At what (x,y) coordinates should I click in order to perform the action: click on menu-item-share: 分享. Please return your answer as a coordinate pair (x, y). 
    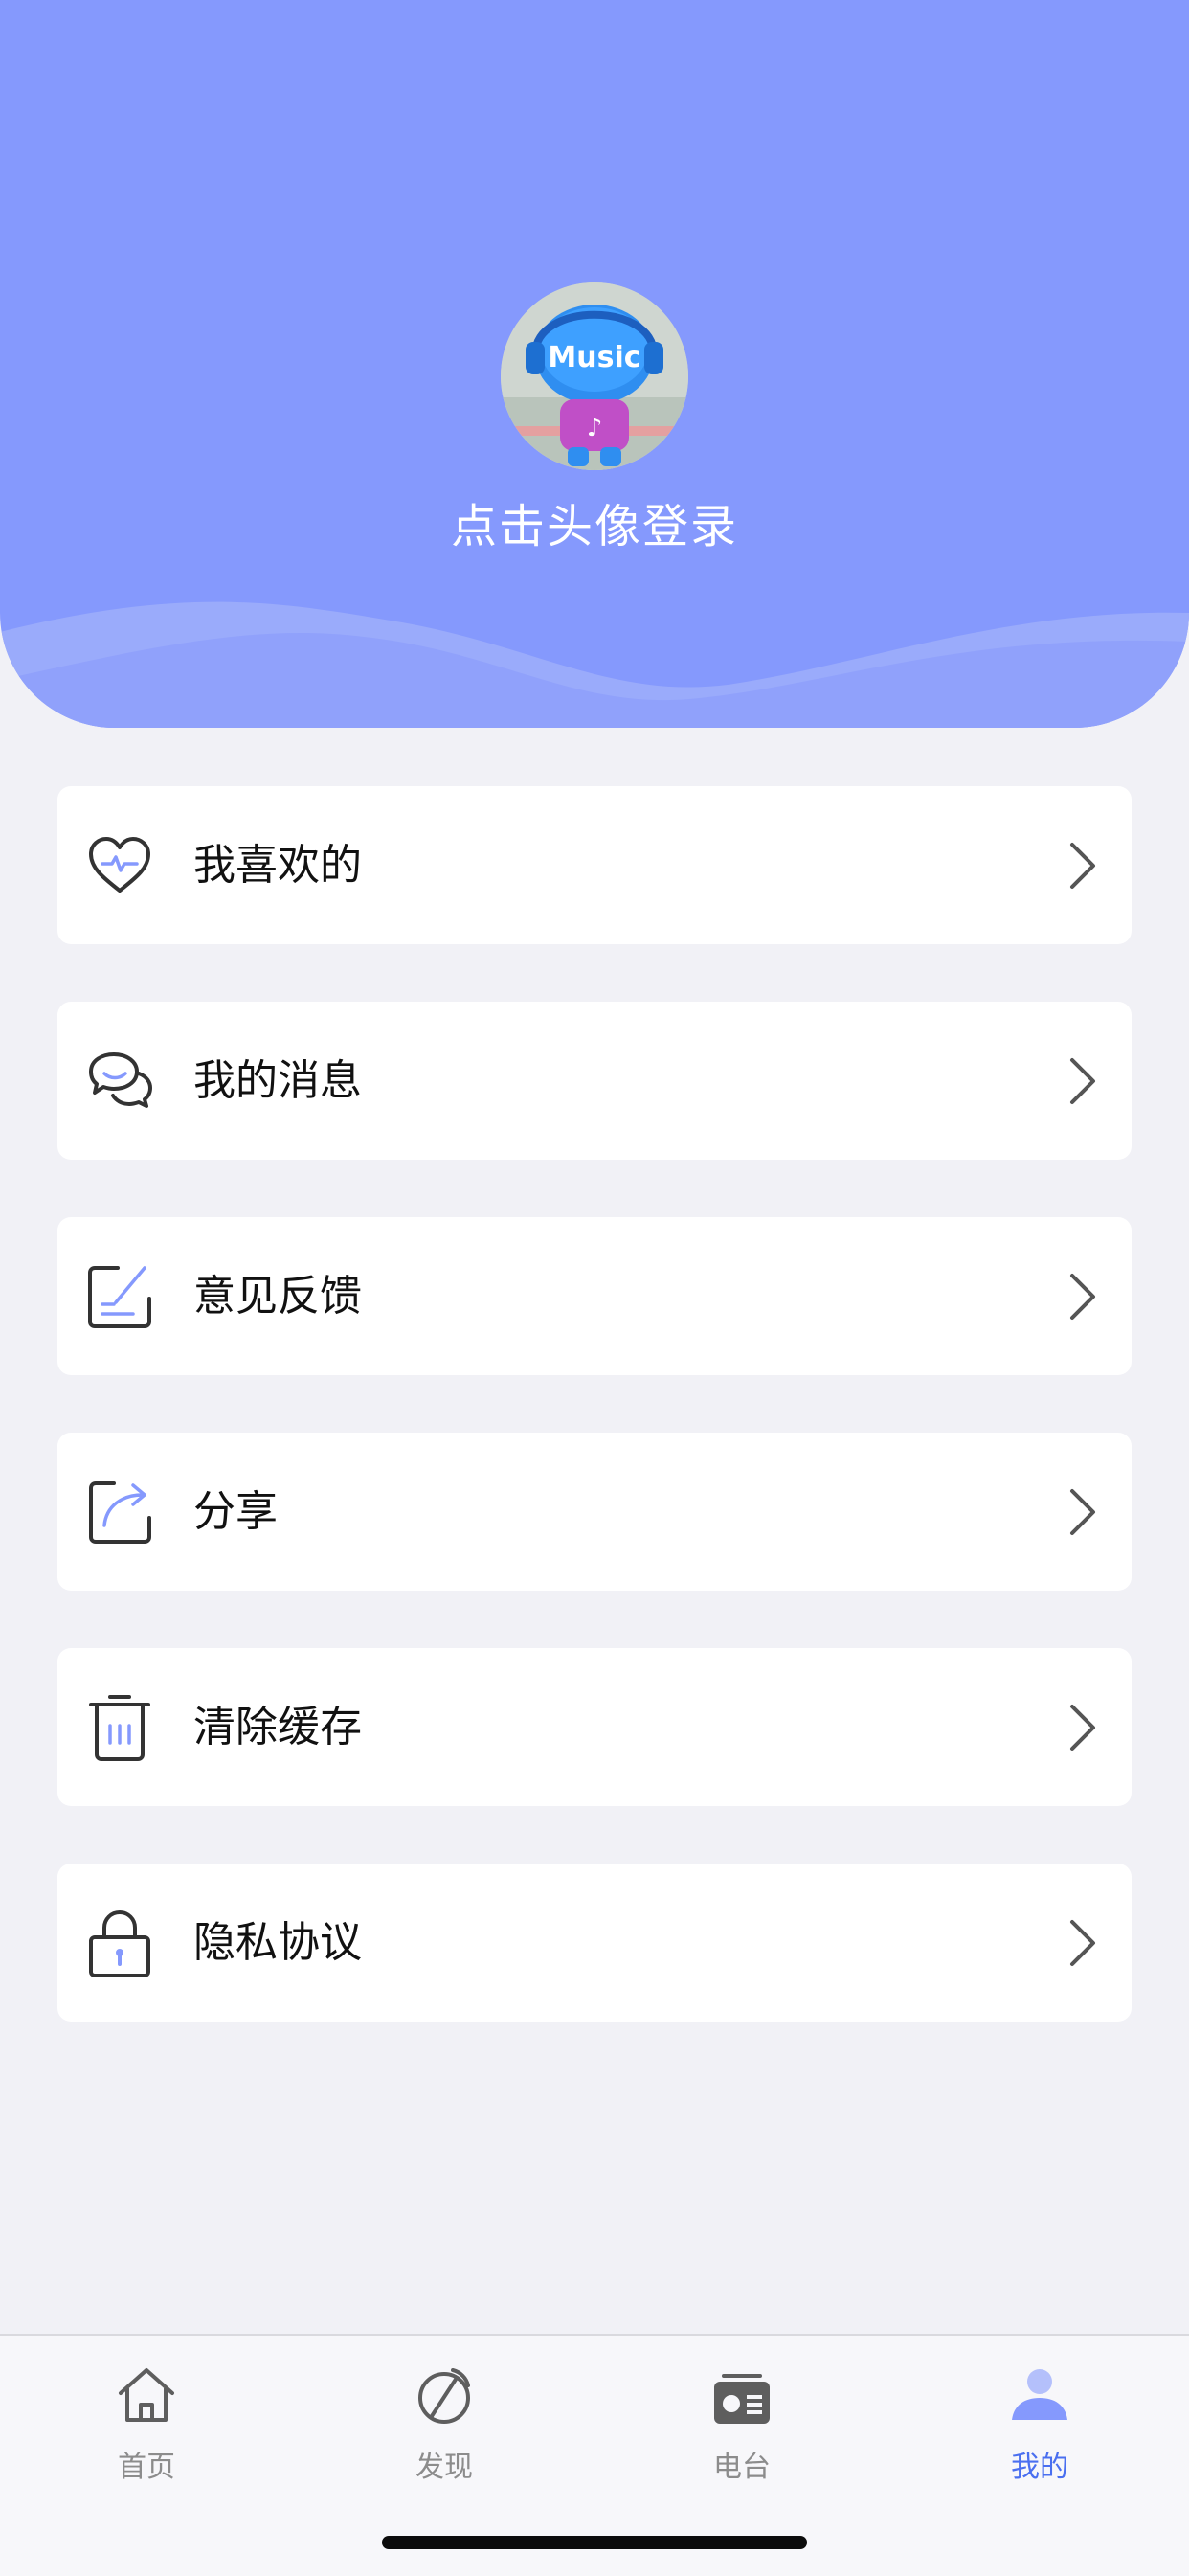
    Looking at the image, I should click on (594, 1512).